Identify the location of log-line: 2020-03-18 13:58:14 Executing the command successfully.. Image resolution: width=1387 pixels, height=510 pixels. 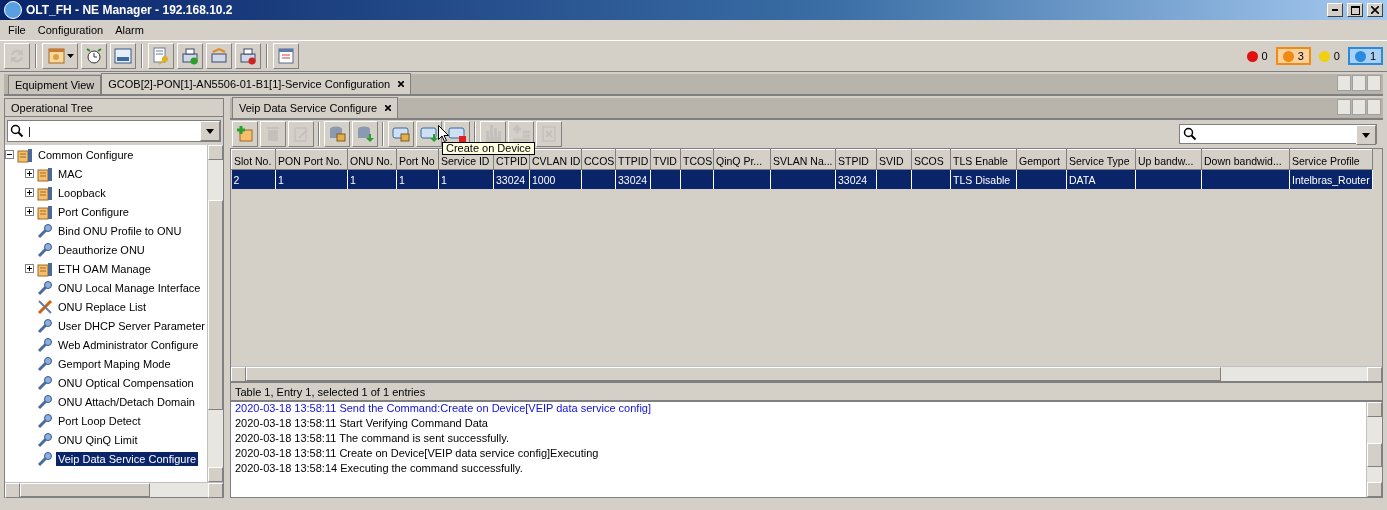
(379, 469).